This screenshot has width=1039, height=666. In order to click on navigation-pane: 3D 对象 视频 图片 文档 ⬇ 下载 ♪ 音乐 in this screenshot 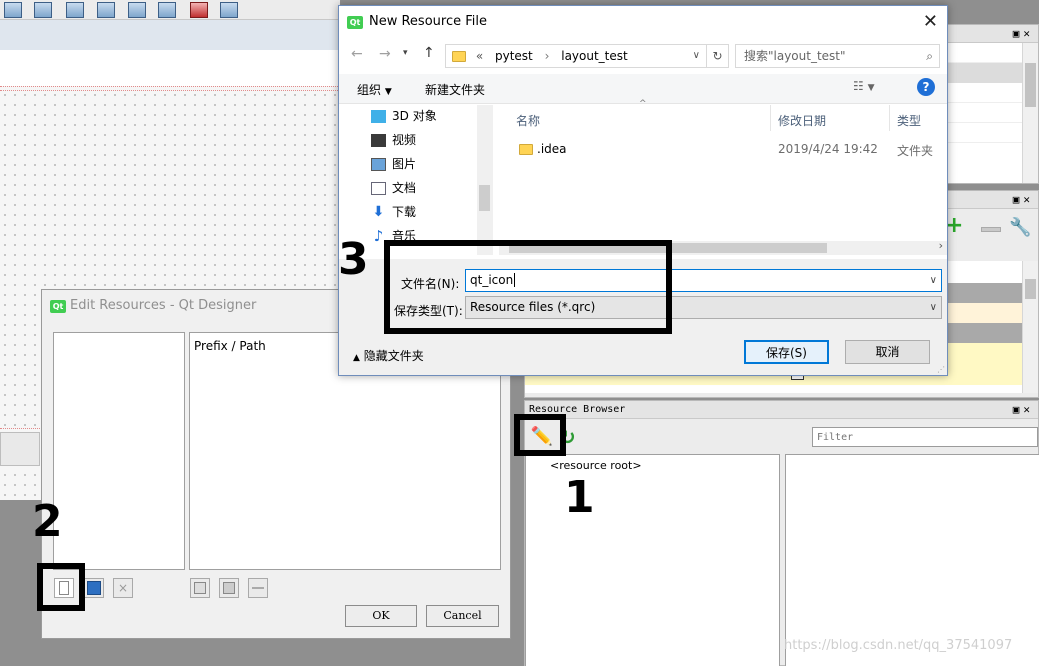, I will do `click(417, 180)`.